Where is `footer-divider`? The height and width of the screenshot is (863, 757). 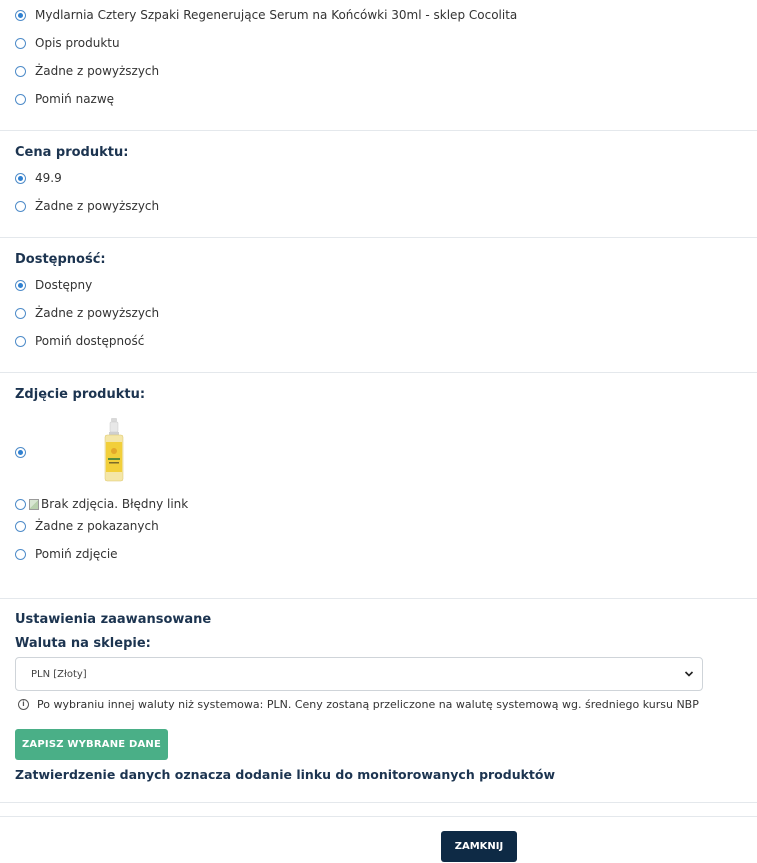 footer-divider is located at coordinates (378, 816).